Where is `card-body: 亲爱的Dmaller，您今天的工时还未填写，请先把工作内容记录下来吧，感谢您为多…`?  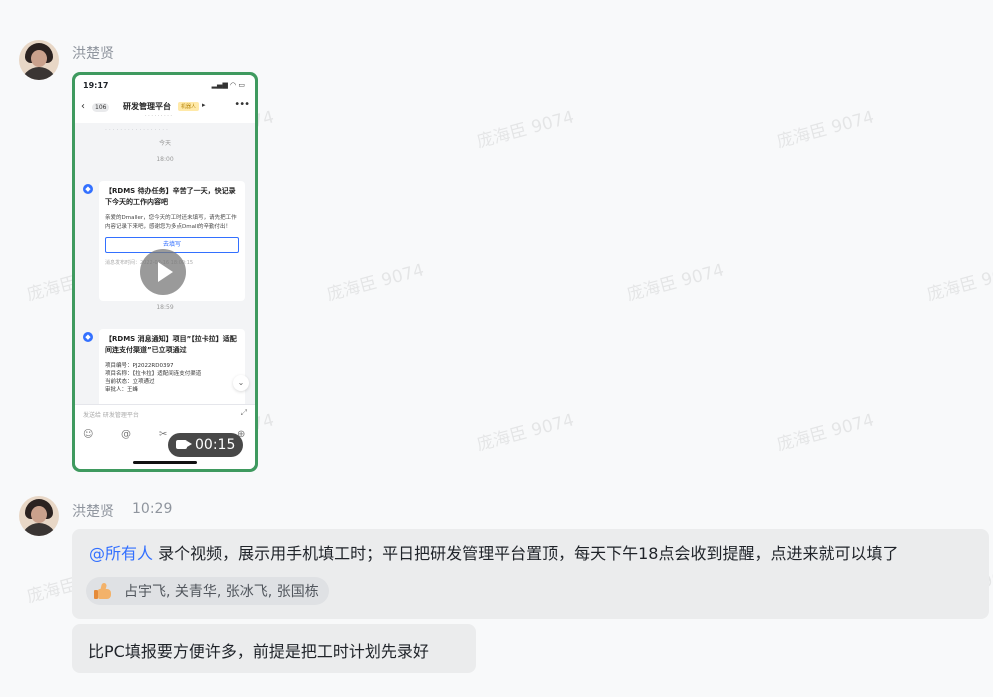
card-body: 亲爱的Dmaller，您今天的工时还未填写，请先把工作内容记录下来吧，感谢您为多… is located at coordinates (171, 222).